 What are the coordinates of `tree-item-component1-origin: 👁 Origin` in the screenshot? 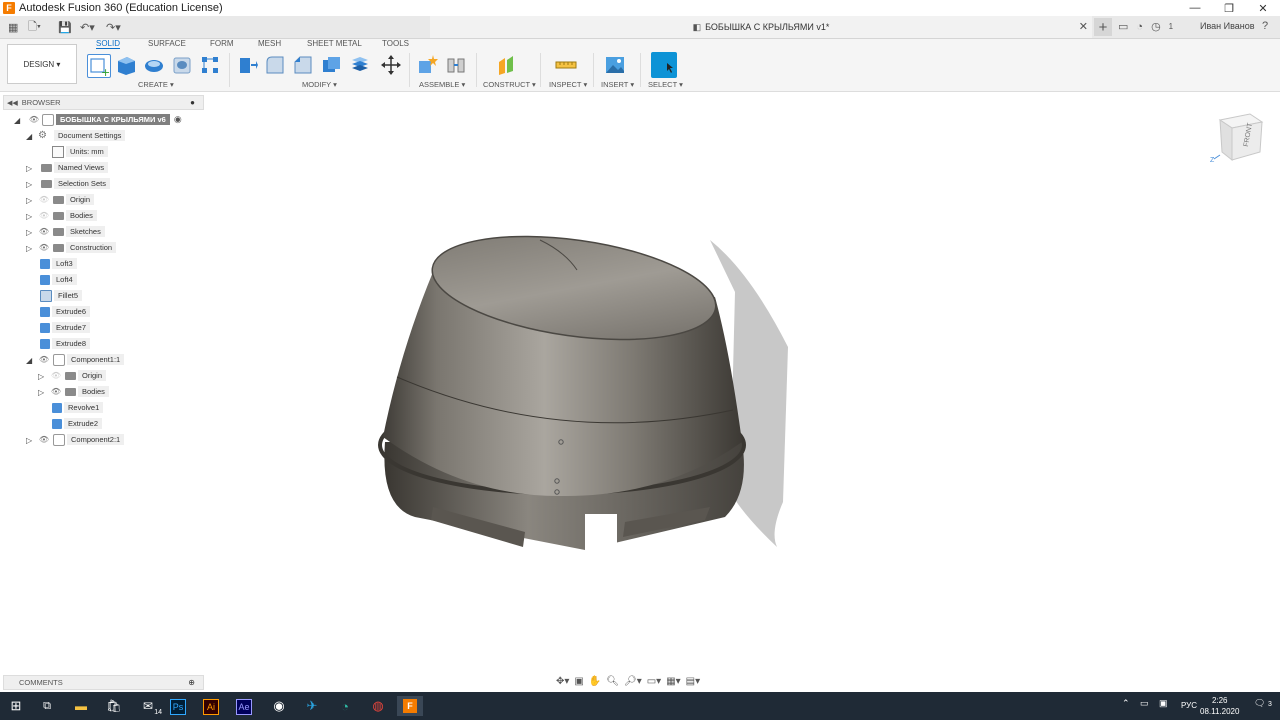 It's located at (78, 375).